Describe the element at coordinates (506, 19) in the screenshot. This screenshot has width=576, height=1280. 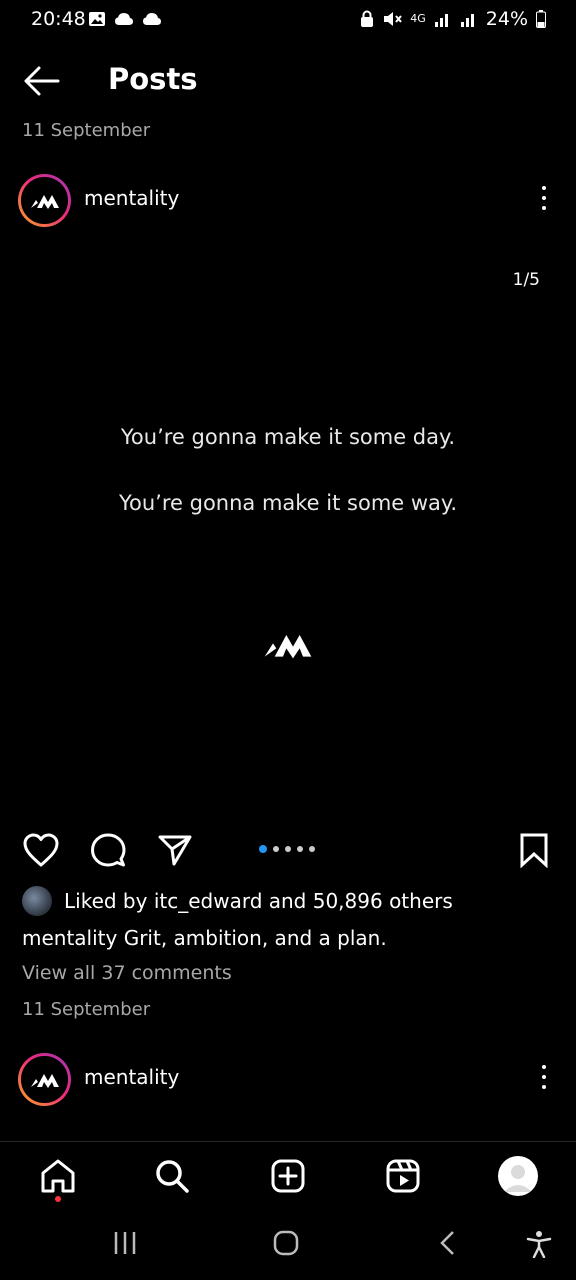
I see `battery-percent: 24%` at that location.